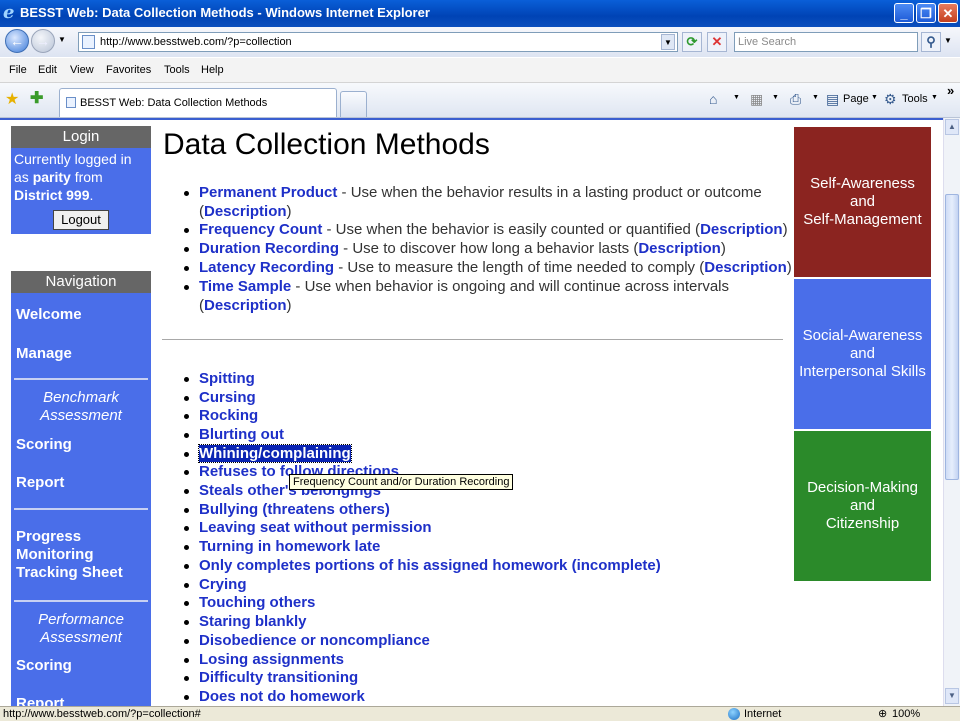 This screenshot has height=721, width=960. What do you see at coordinates (128, 70) in the screenshot?
I see `menu-favorites: Favorites` at bounding box center [128, 70].